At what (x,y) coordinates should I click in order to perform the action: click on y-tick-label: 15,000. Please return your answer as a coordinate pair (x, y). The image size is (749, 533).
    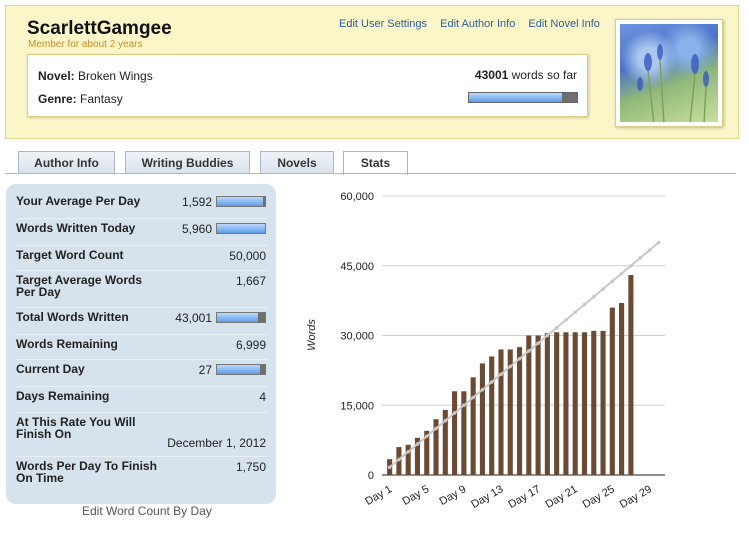
    Looking at the image, I should click on (357, 406).